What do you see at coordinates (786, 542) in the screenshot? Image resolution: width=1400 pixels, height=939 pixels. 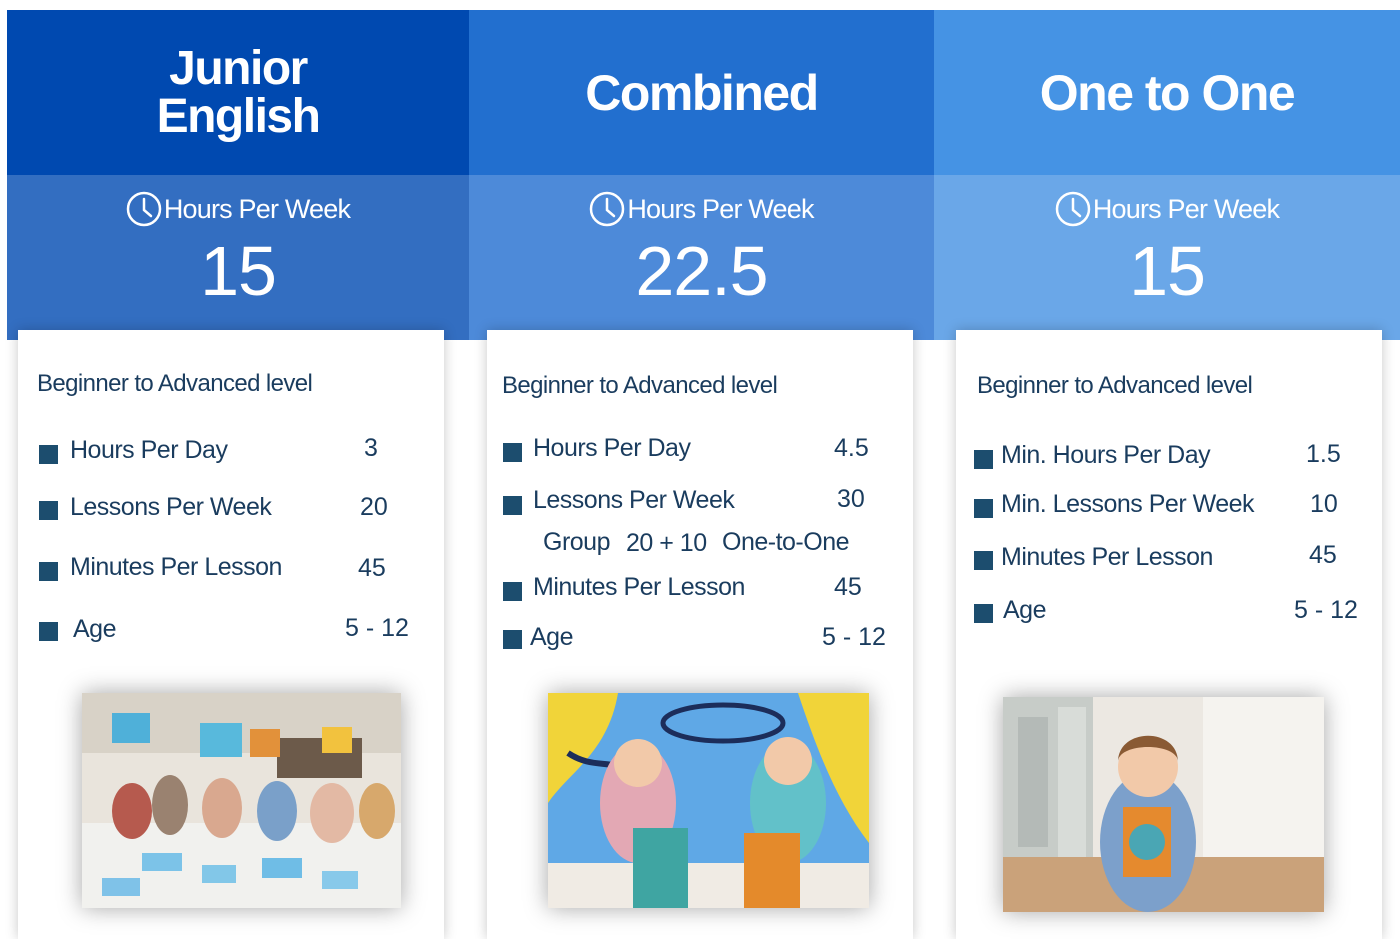 I see `one-to-one-label: One-to-One` at bounding box center [786, 542].